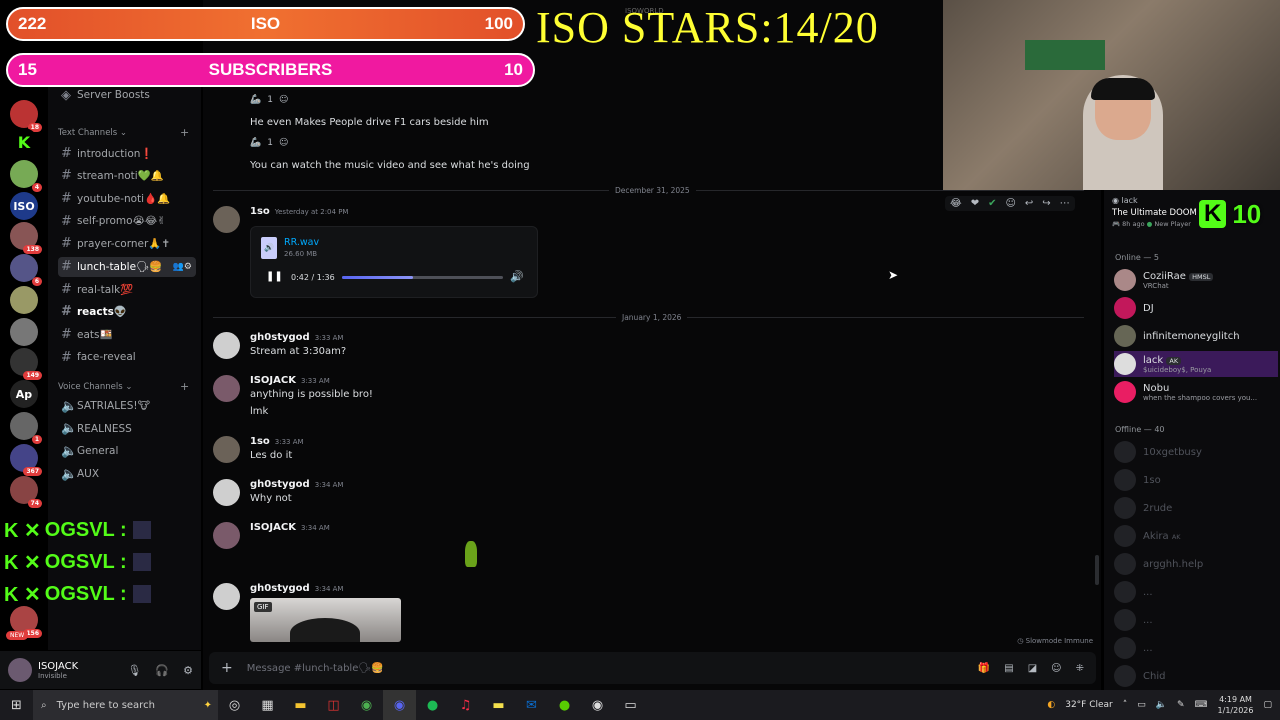 The width and height of the screenshot is (1280, 720). What do you see at coordinates (127, 266) in the screenshot?
I see `channel-item: # lunch-table🗣🍔 👥⚙` at bounding box center [127, 266].